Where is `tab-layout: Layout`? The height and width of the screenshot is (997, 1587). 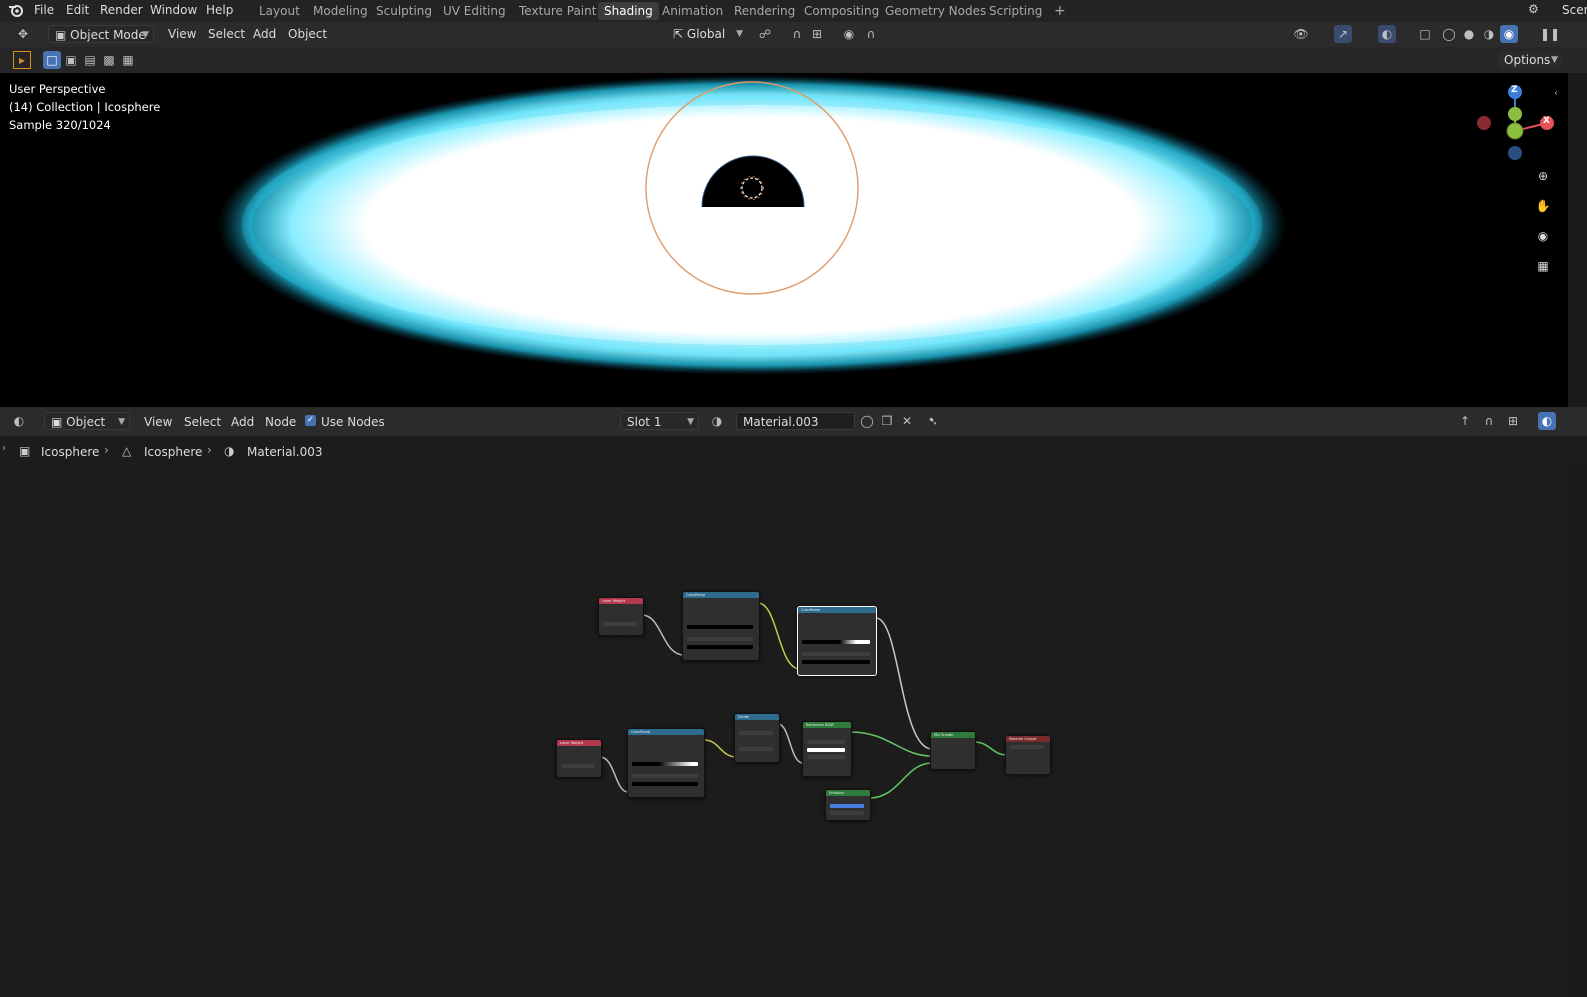 tab-layout: Layout is located at coordinates (279, 11).